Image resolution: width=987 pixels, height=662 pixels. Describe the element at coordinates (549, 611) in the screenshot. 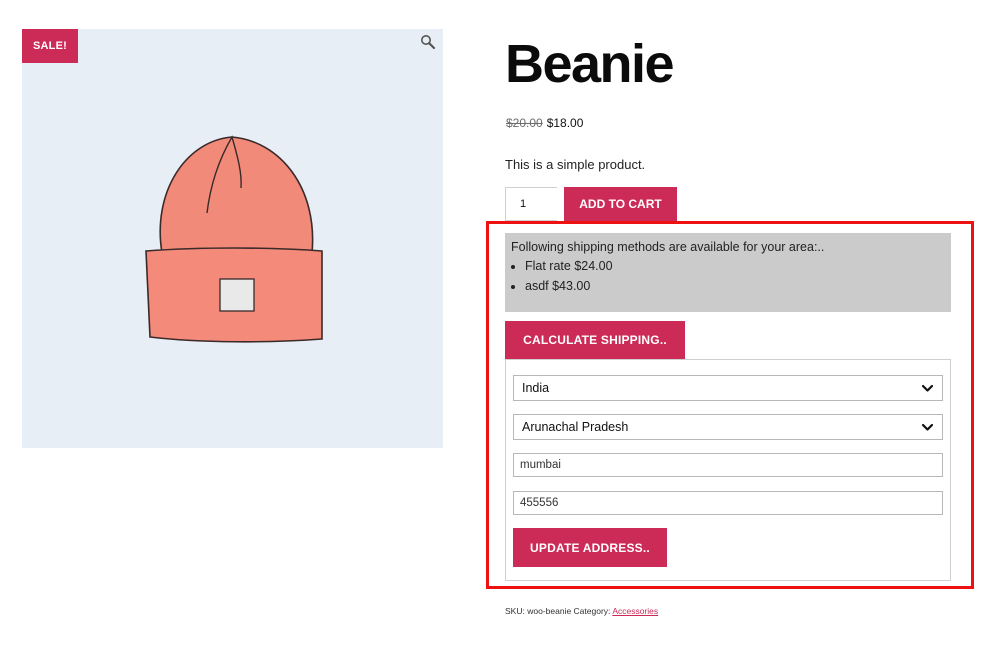

I see `sku-value: woo-beanie` at that location.